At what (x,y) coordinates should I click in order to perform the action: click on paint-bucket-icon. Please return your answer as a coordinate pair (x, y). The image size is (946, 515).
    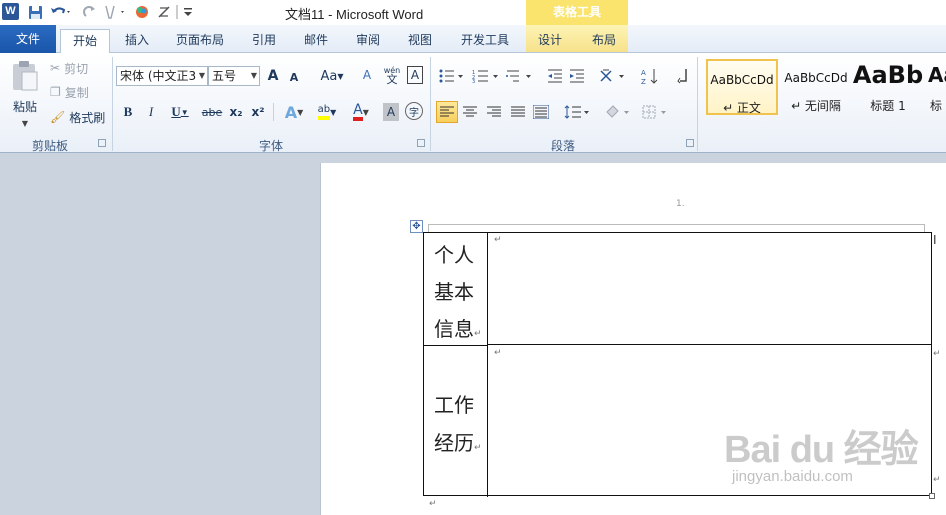
    Looking at the image, I should click on (617, 111).